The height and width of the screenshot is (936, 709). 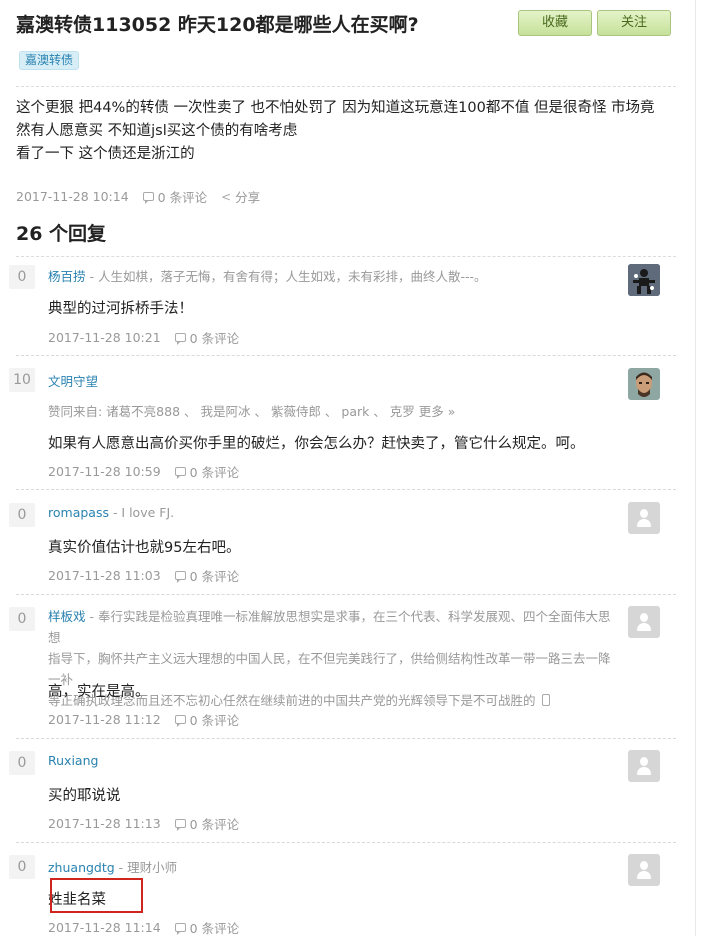 I want to click on topic-tag: 嘉澳转债, so click(x=49, y=60).